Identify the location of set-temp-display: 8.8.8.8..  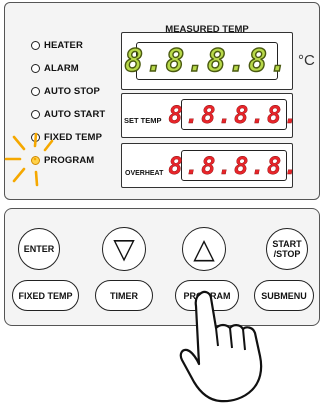
(233, 114).